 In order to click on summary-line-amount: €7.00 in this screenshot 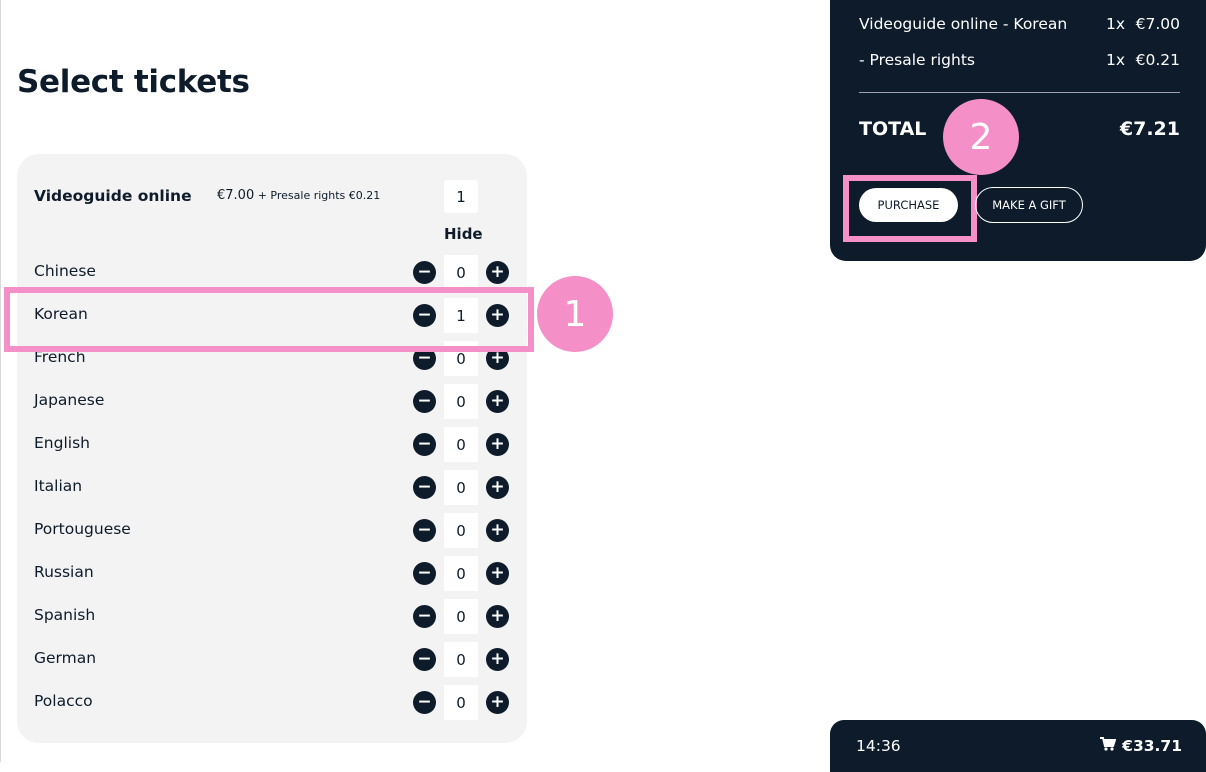, I will do `click(1157, 24)`.